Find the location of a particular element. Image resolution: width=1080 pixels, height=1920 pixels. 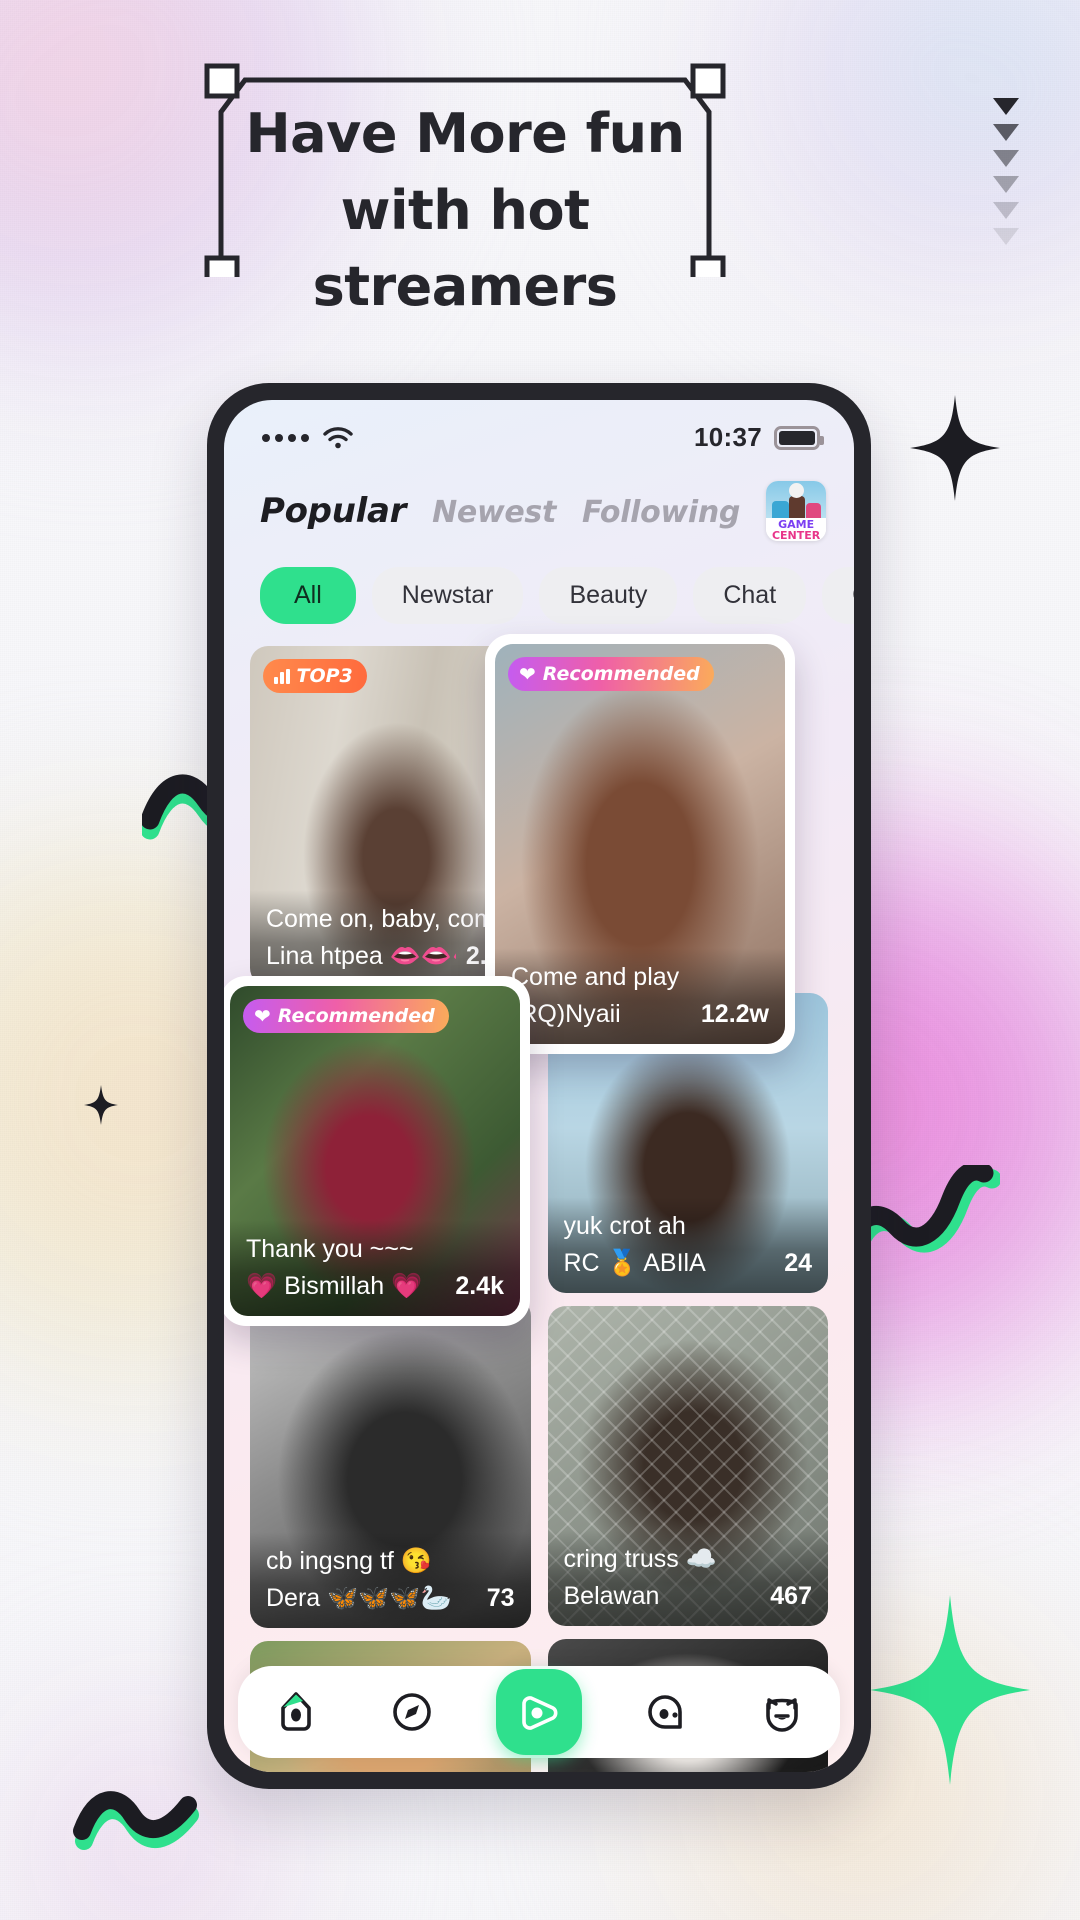

sparkle-small-icon is located at coordinates (101, 1105).